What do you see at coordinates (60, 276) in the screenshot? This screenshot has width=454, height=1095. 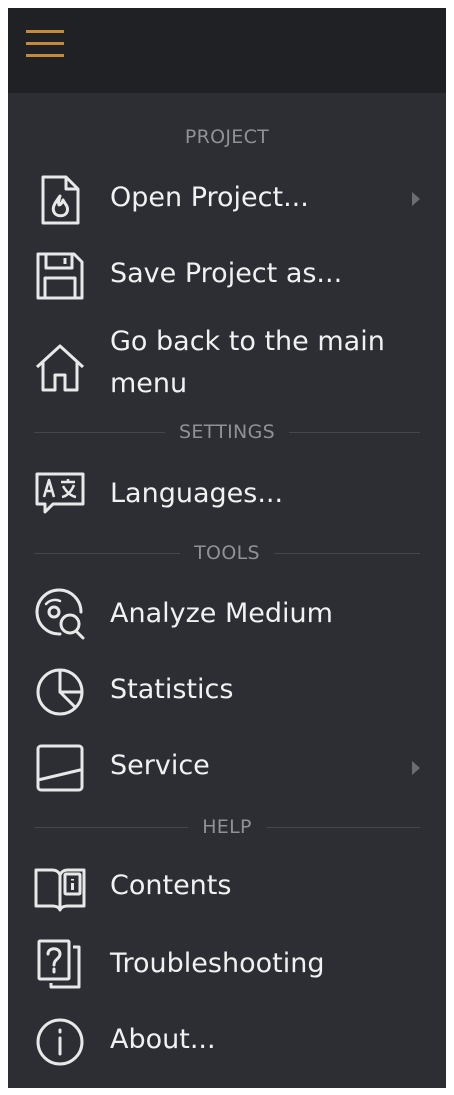 I see `floppy-disk-icon` at bounding box center [60, 276].